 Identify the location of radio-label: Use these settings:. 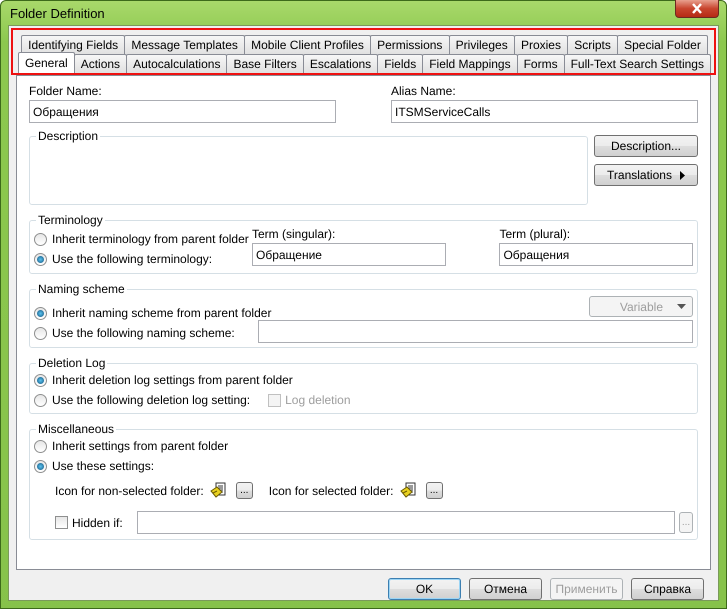
(103, 466).